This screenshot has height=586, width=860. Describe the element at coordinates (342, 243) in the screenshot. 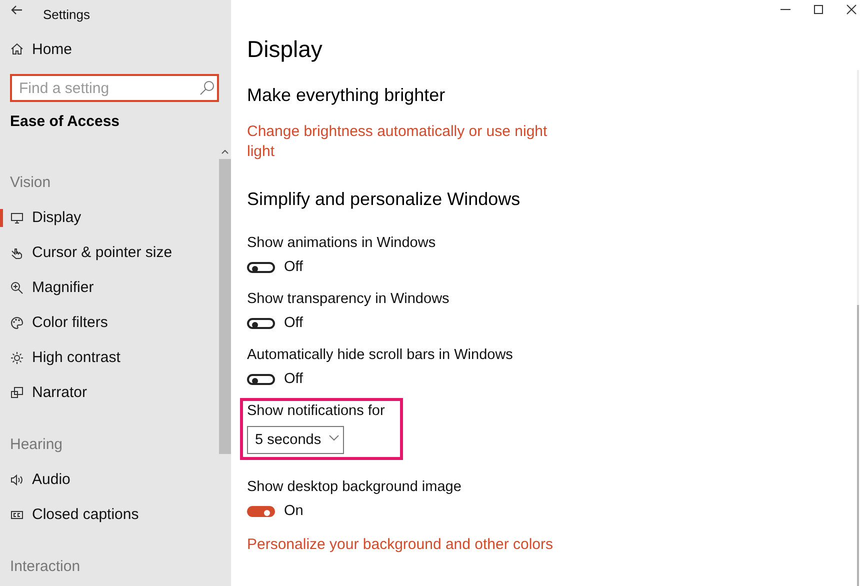

I see `setting-label: Show animations in Windows` at that location.